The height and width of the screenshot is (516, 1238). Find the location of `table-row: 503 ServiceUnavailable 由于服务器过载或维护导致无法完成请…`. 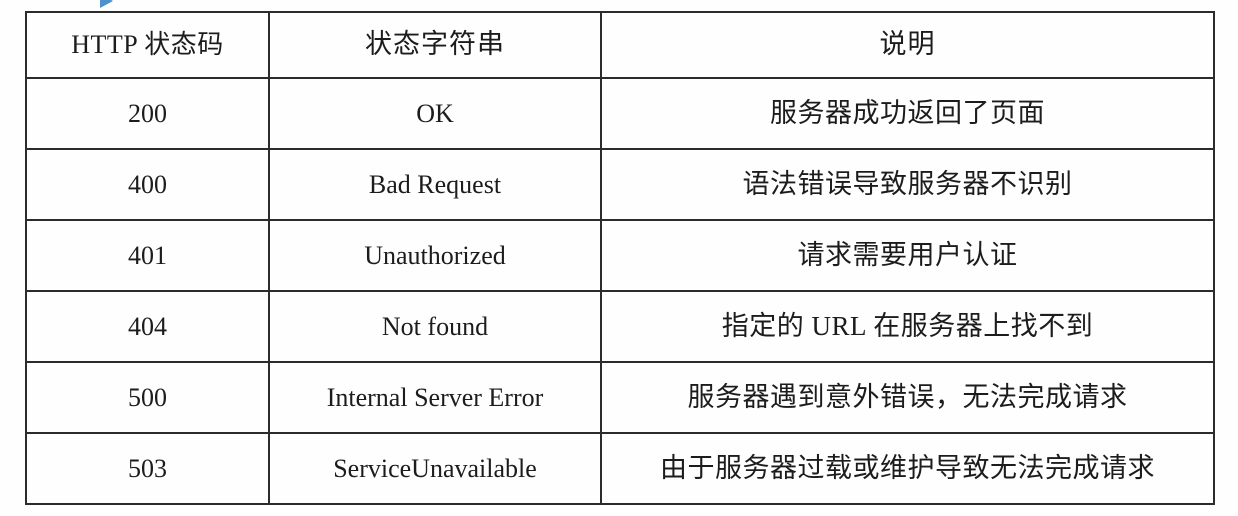

table-row: 503 ServiceUnavailable 由于服务器过载或维护导致无法完成请… is located at coordinates (620, 468).